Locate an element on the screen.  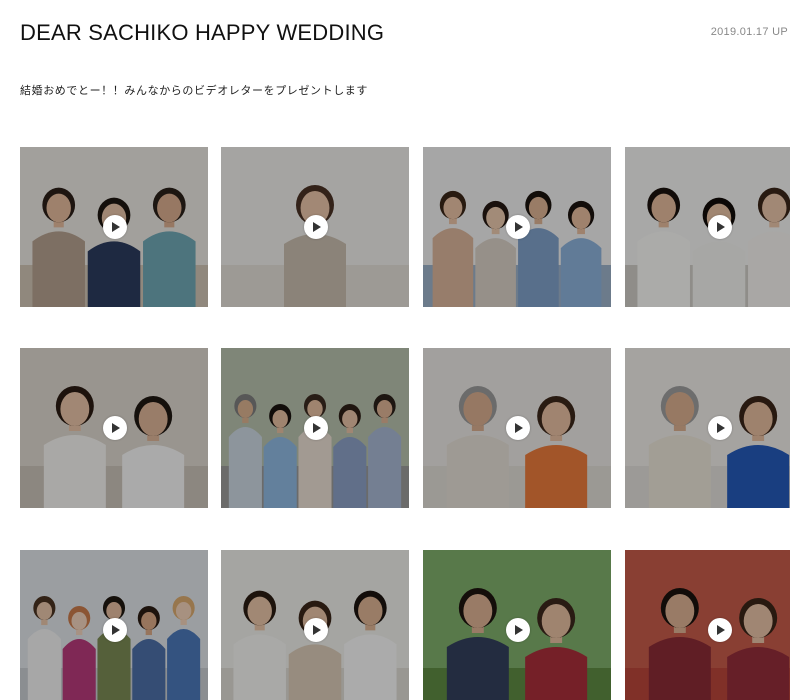
wedding-message: 結婚おめでとー！！みんなからのビデオレターをプレゼントします is located at coordinates (194, 90).